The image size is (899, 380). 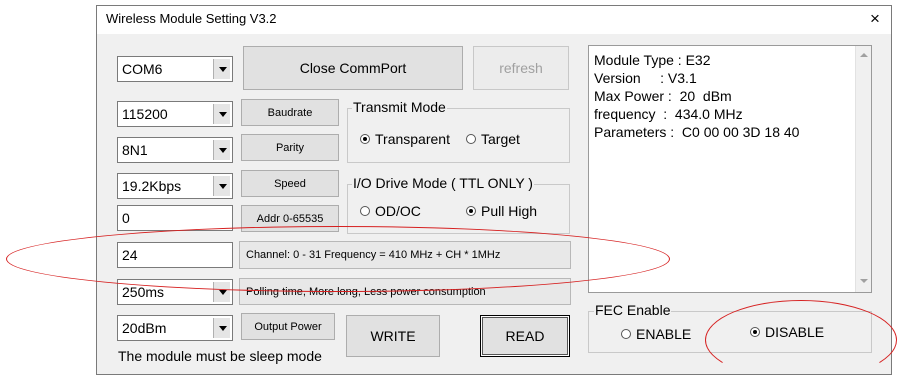 What do you see at coordinates (875, 19) in the screenshot?
I see `close-icon: ×` at bounding box center [875, 19].